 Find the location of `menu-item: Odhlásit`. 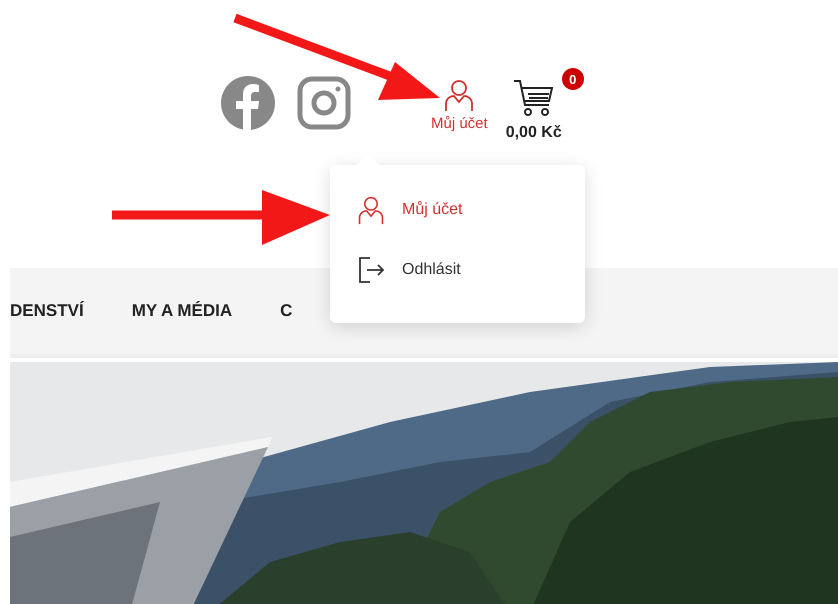

menu-item: Odhlásit is located at coordinates (470, 270).